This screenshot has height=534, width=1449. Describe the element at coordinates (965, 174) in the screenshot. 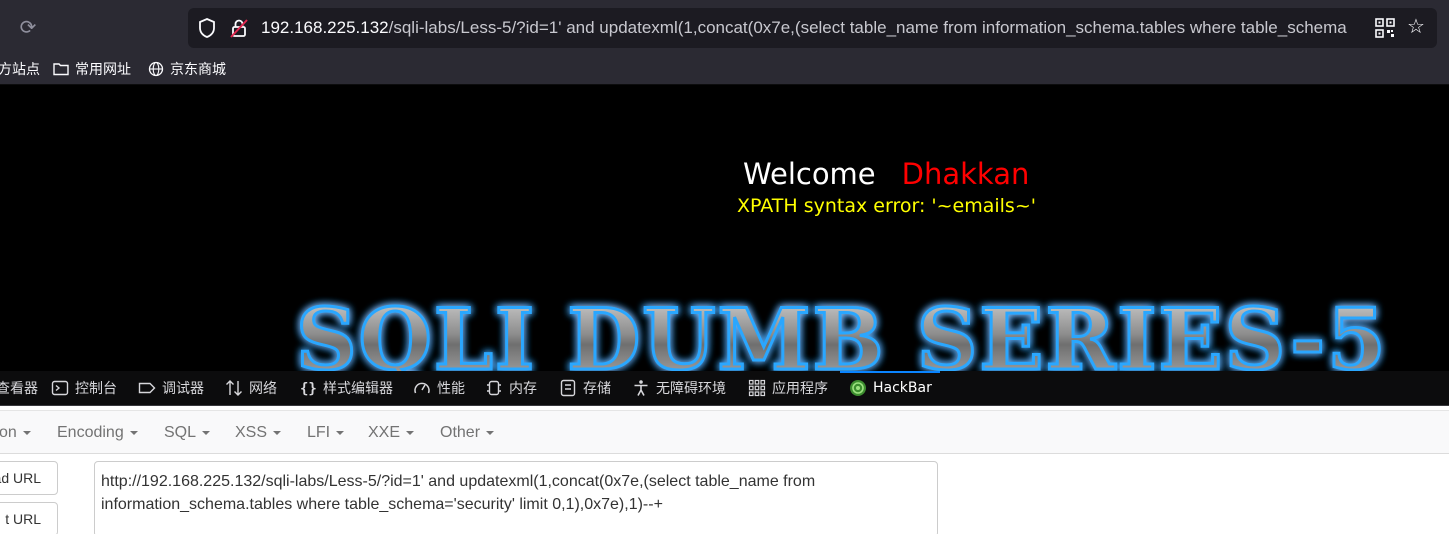

I see `username-text: Dhakkan` at that location.